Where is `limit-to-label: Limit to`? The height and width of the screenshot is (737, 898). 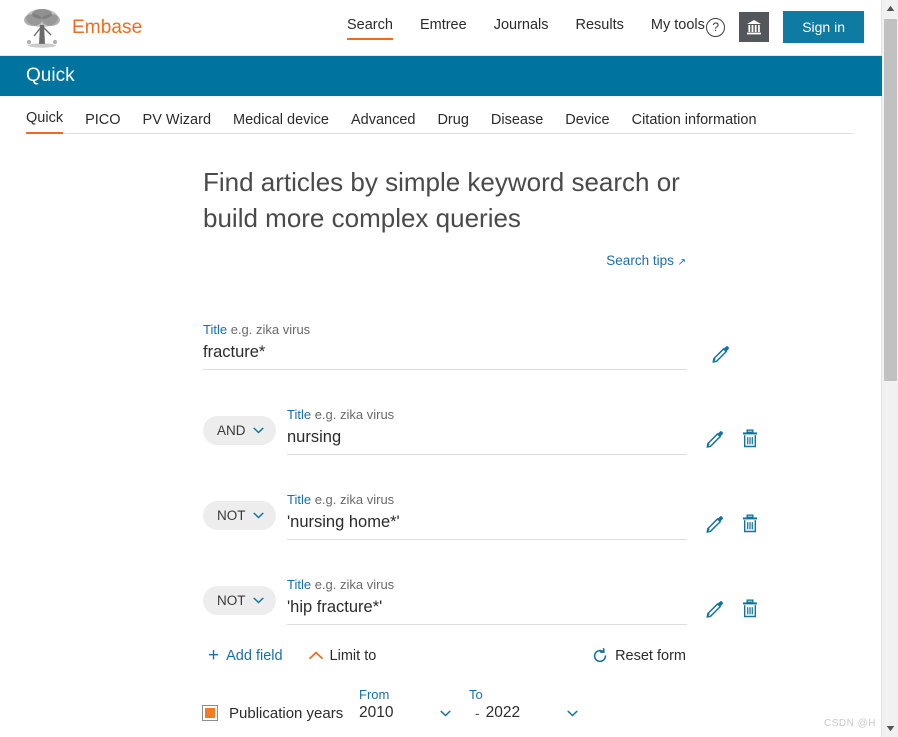 limit-to-label: Limit to is located at coordinates (353, 655).